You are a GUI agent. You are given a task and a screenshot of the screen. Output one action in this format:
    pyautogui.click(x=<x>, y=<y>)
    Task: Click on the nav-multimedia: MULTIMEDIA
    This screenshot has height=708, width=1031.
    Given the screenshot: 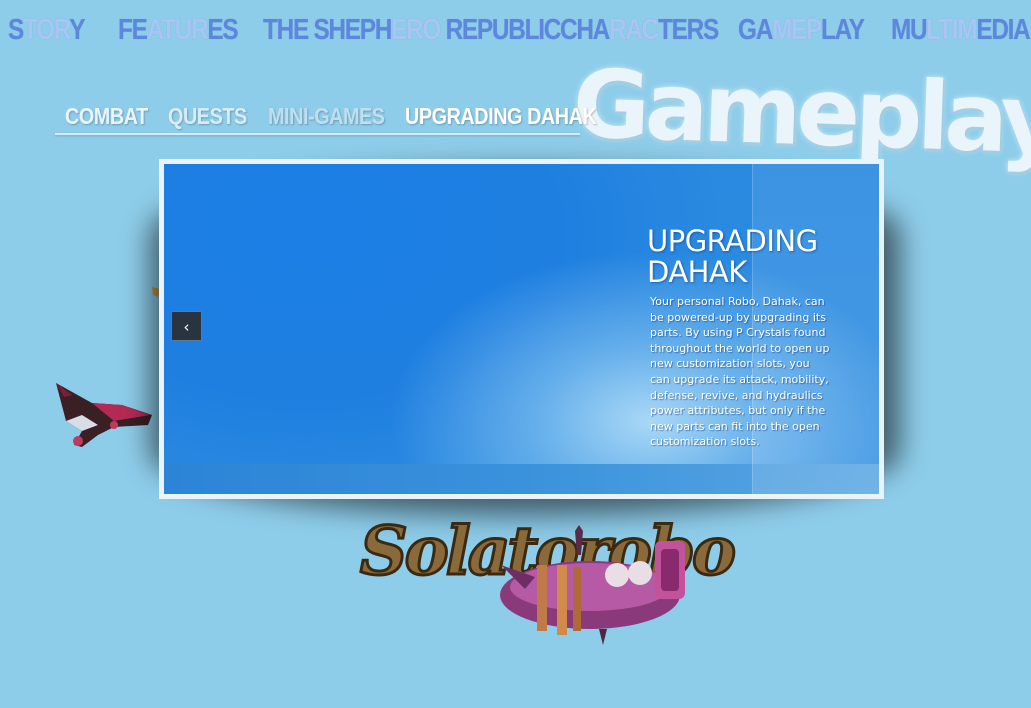 What is the action you would take?
    pyautogui.click(x=961, y=30)
    